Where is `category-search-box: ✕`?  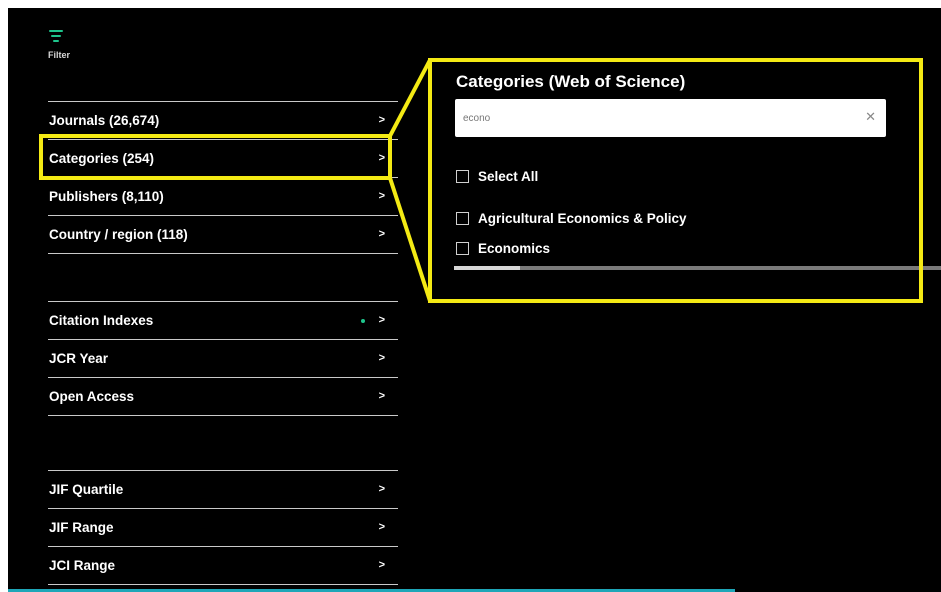
category-search-box: ✕ is located at coordinates (670, 118).